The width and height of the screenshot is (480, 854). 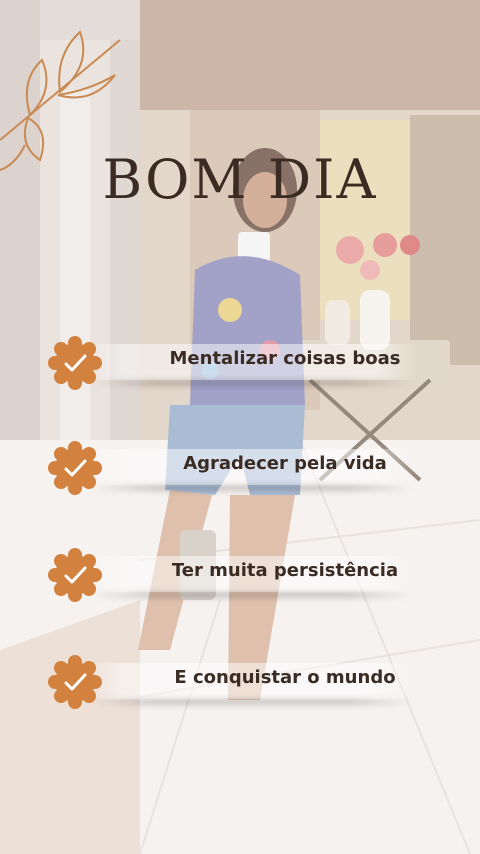 I want to click on list-item-label: Agradecer pela vida, so click(x=285, y=463).